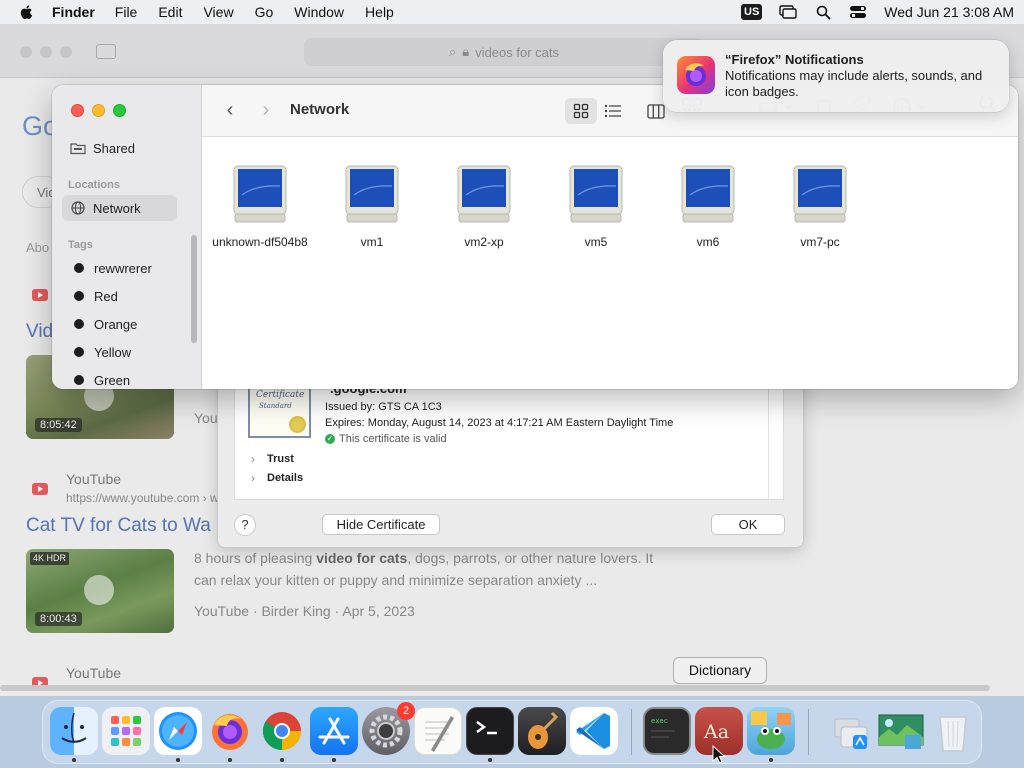  I want to click on chrome-icon, so click(282, 731).